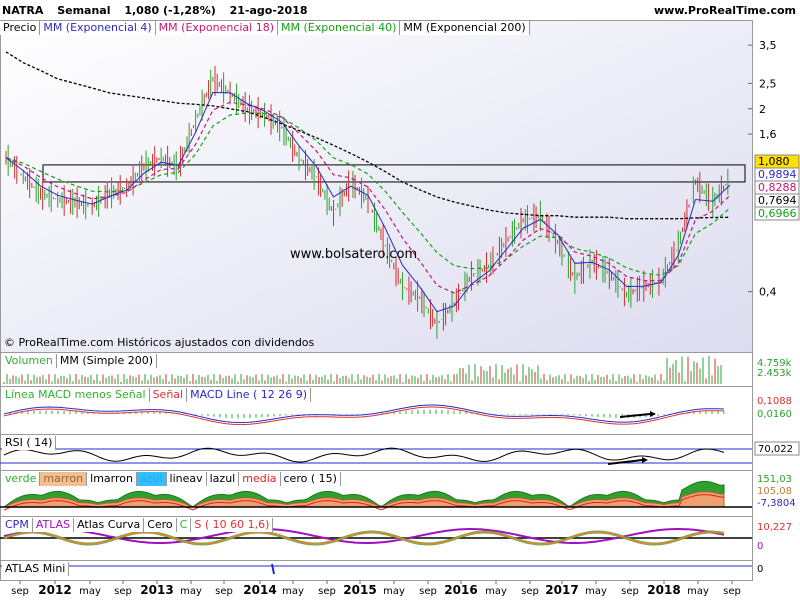 The width and height of the screenshot is (800, 600). Describe the element at coordinates (774, 479) in the screenshot. I see `atlas-curva-tag: 151,03` at that location.